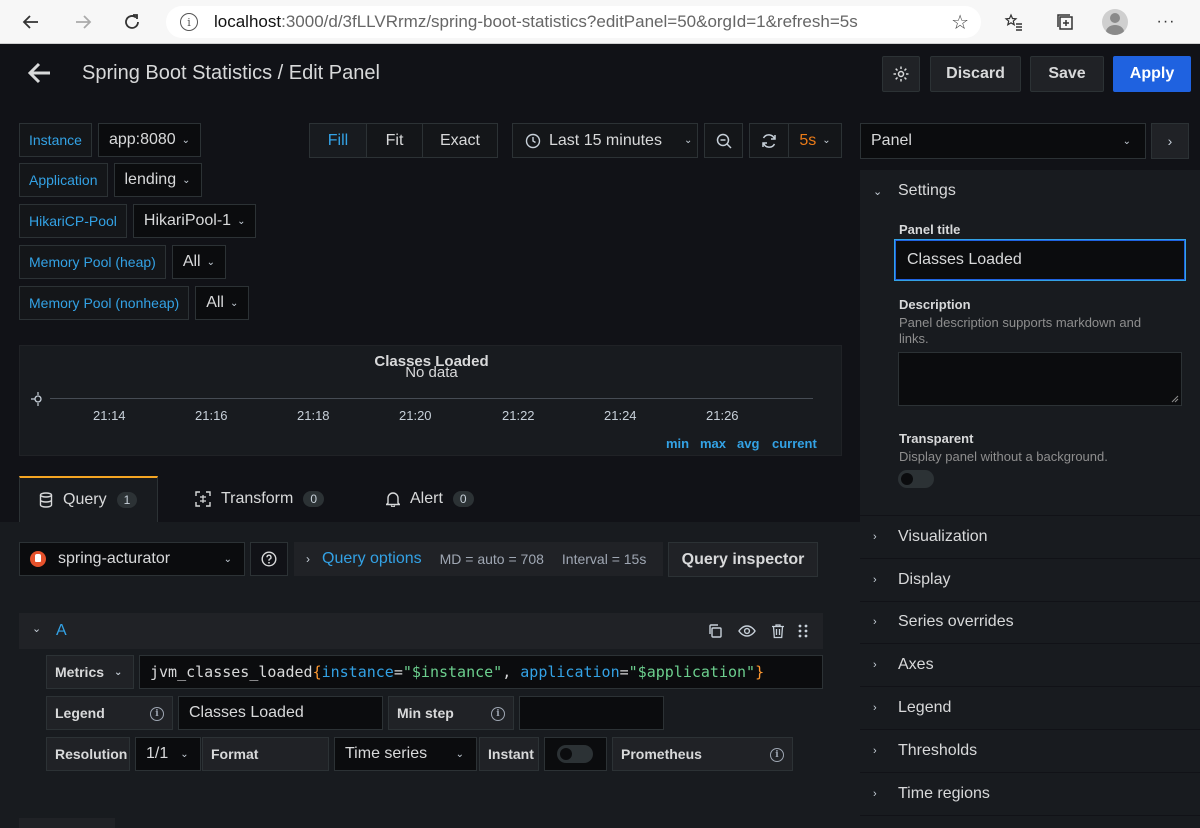 This screenshot has height=828, width=1200. What do you see at coordinates (1040, 260) in the screenshot?
I see `panel-title-input: Classes Loaded` at bounding box center [1040, 260].